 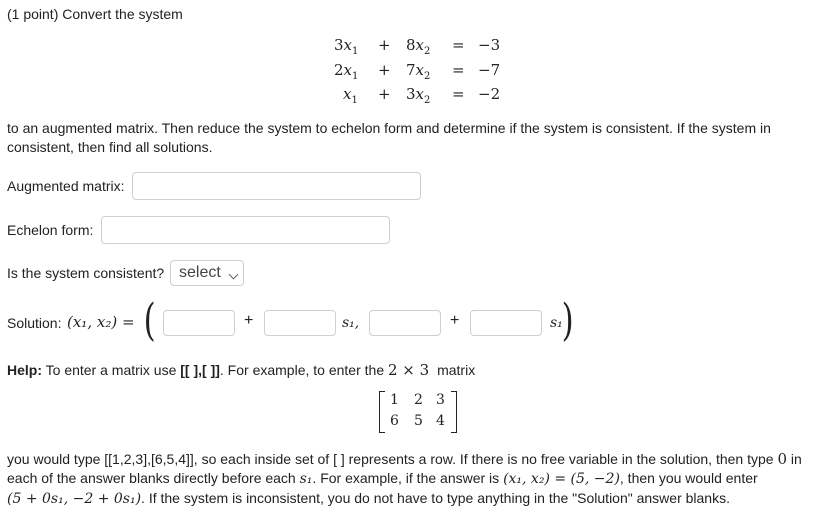 I want to click on help-p2b: . For example, if the answer is, so click(x=406, y=478).